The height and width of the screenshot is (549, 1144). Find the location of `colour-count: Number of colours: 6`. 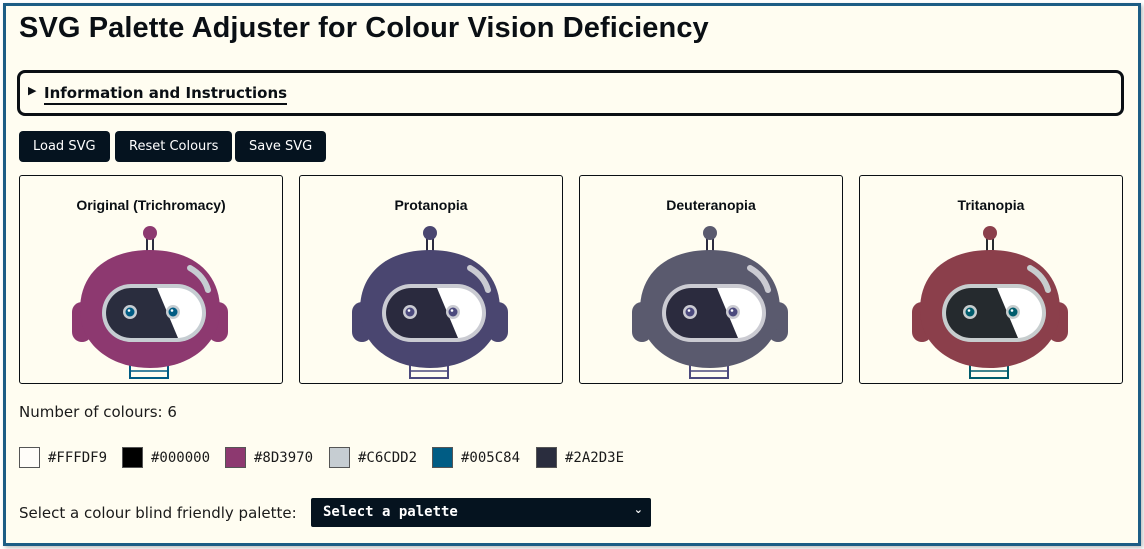

colour-count: Number of colours: 6 is located at coordinates (98, 412).